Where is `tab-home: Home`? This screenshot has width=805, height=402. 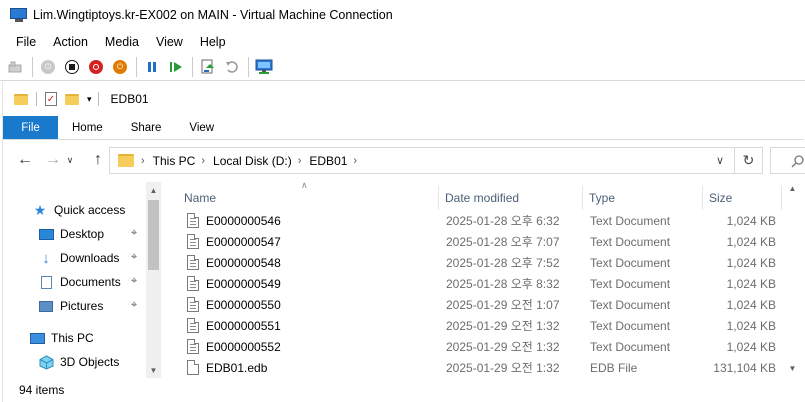 tab-home: Home is located at coordinates (87, 127).